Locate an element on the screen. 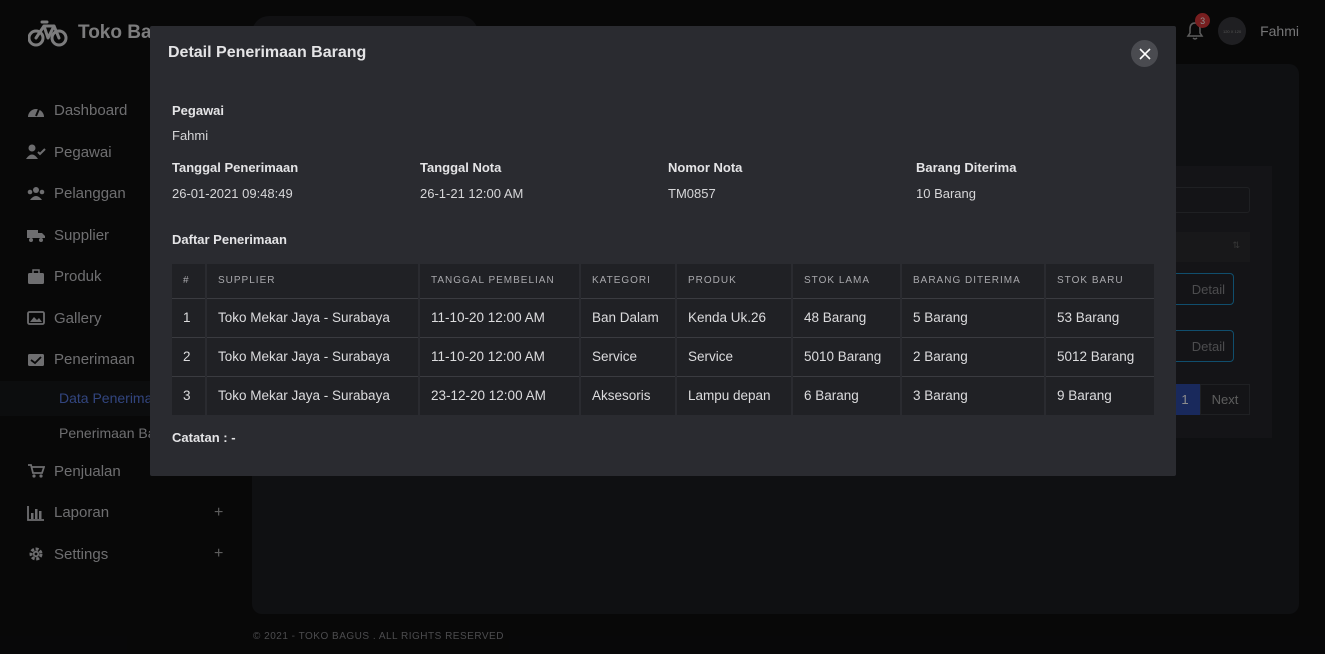  column-header: BARANG DITERIMA is located at coordinates (973, 281).